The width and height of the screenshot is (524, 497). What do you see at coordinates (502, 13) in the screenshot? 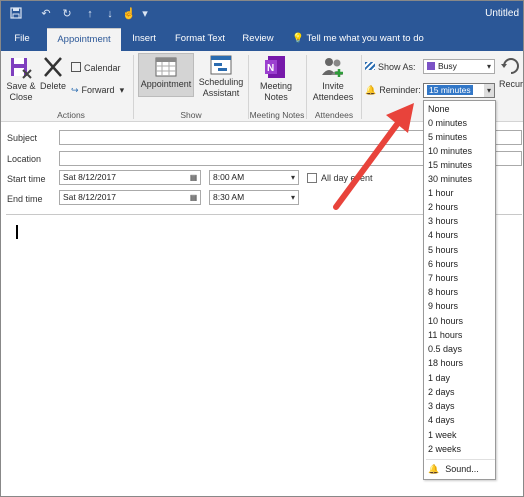
I see `window-title: Untitled` at bounding box center [502, 13].